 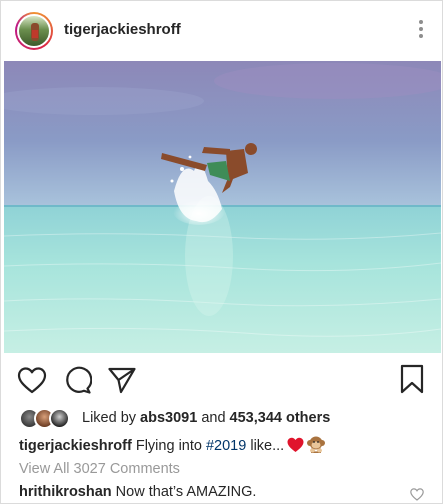 I want to click on heart-emoji, so click(x=295, y=447).